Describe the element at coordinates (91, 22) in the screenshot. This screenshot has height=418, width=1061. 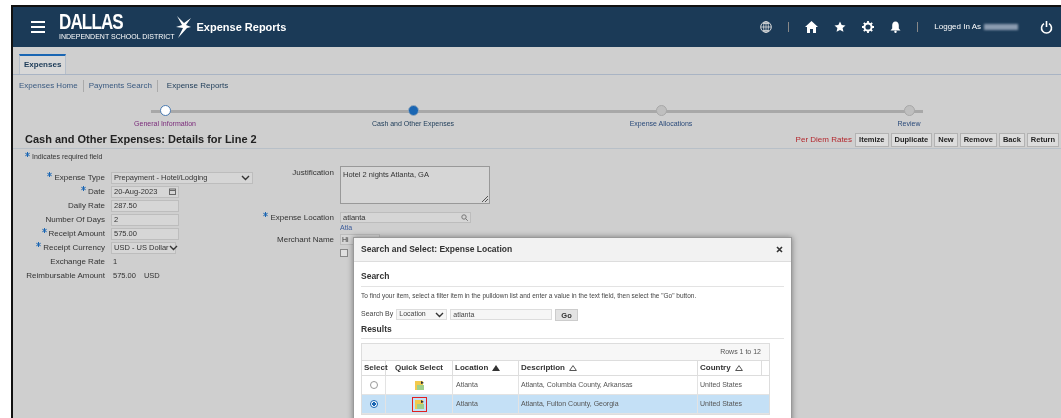
I see `logo-text: DALLAS` at that location.